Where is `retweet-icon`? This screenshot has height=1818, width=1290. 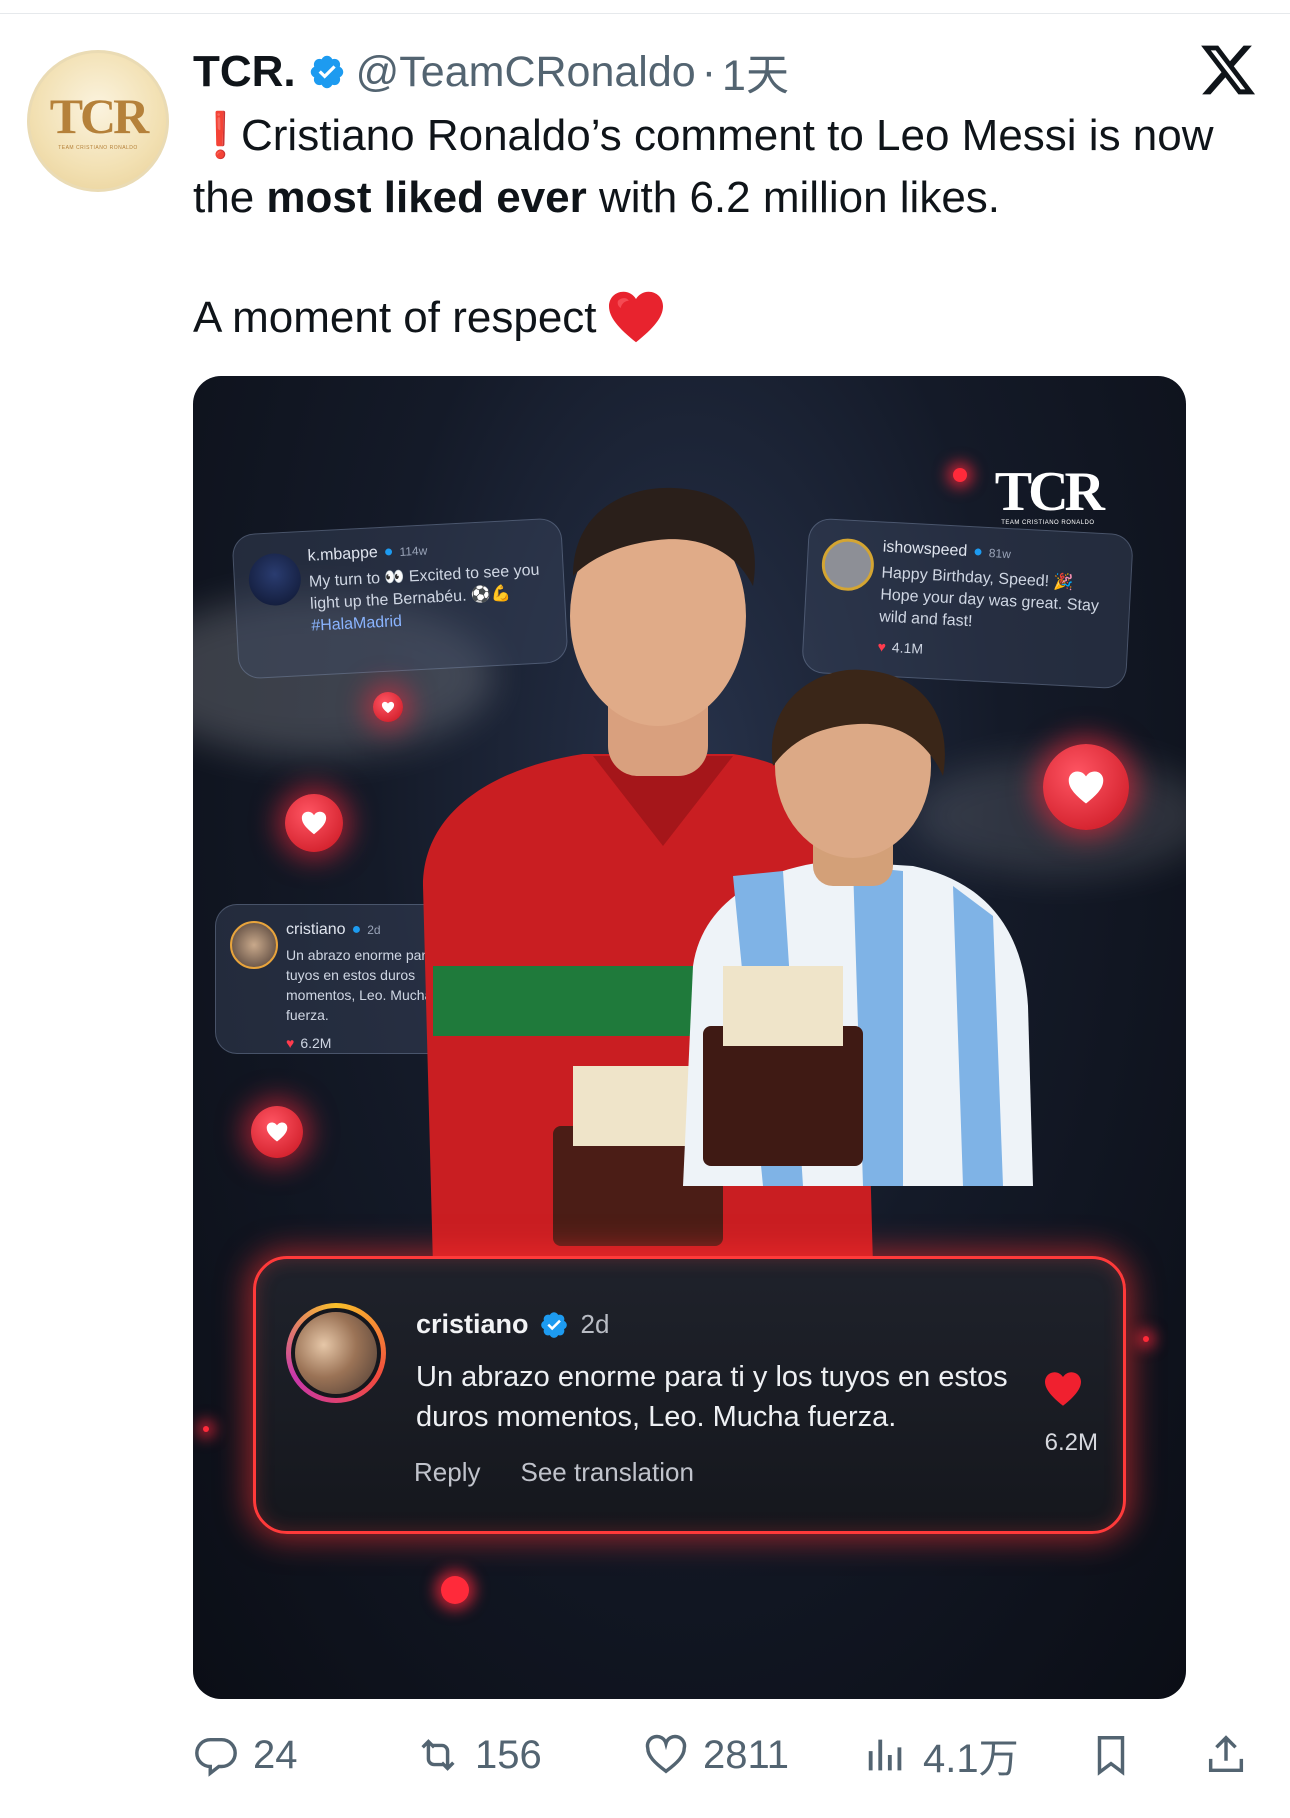 retweet-icon is located at coordinates (438, 1755).